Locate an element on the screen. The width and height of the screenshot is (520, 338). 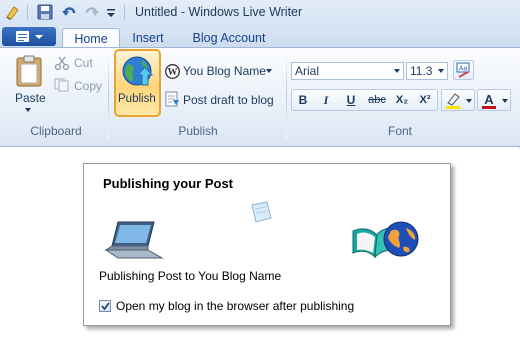
publish-button: Publish is located at coordinates (137, 83).